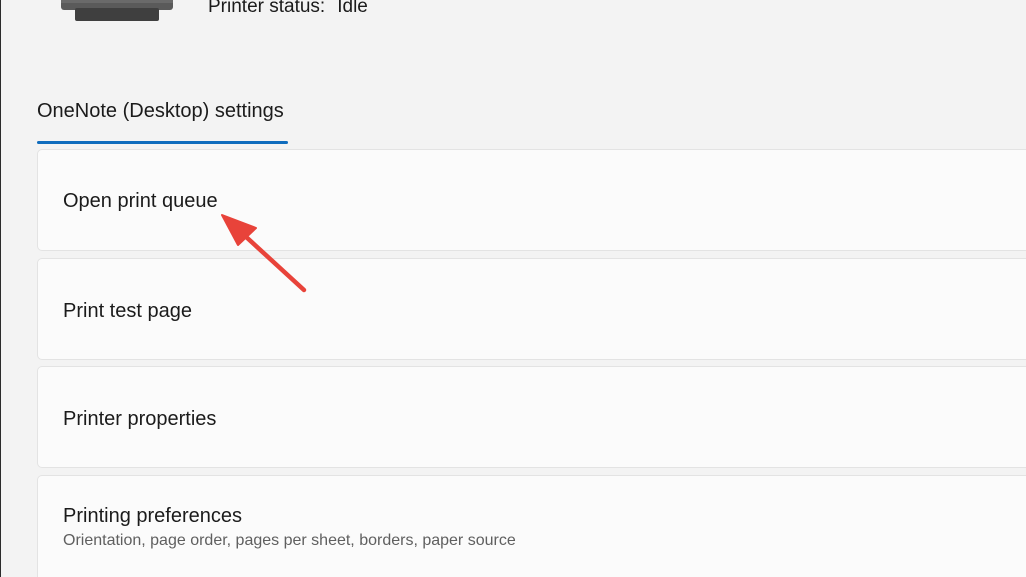 The image size is (1026, 577). Describe the element at coordinates (160, 111) in the screenshot. I see `tab-onenote-settings: OneNote (Desktop) settings` at that location.